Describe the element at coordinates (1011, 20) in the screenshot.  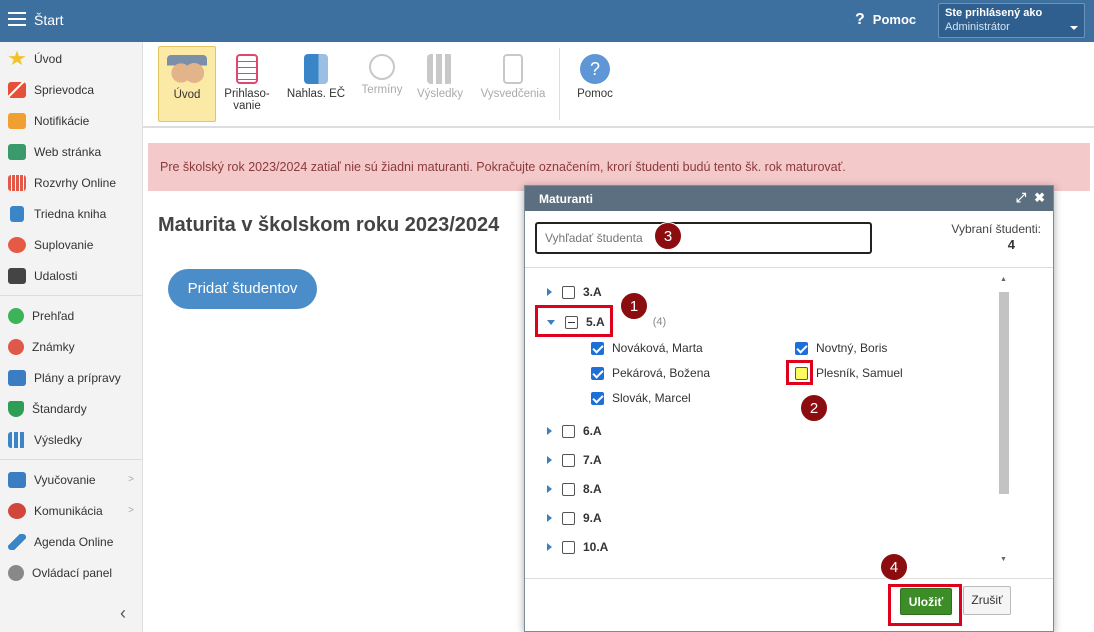
I see `user-menu: Ste prihlásený ako Administrátor` at that location.